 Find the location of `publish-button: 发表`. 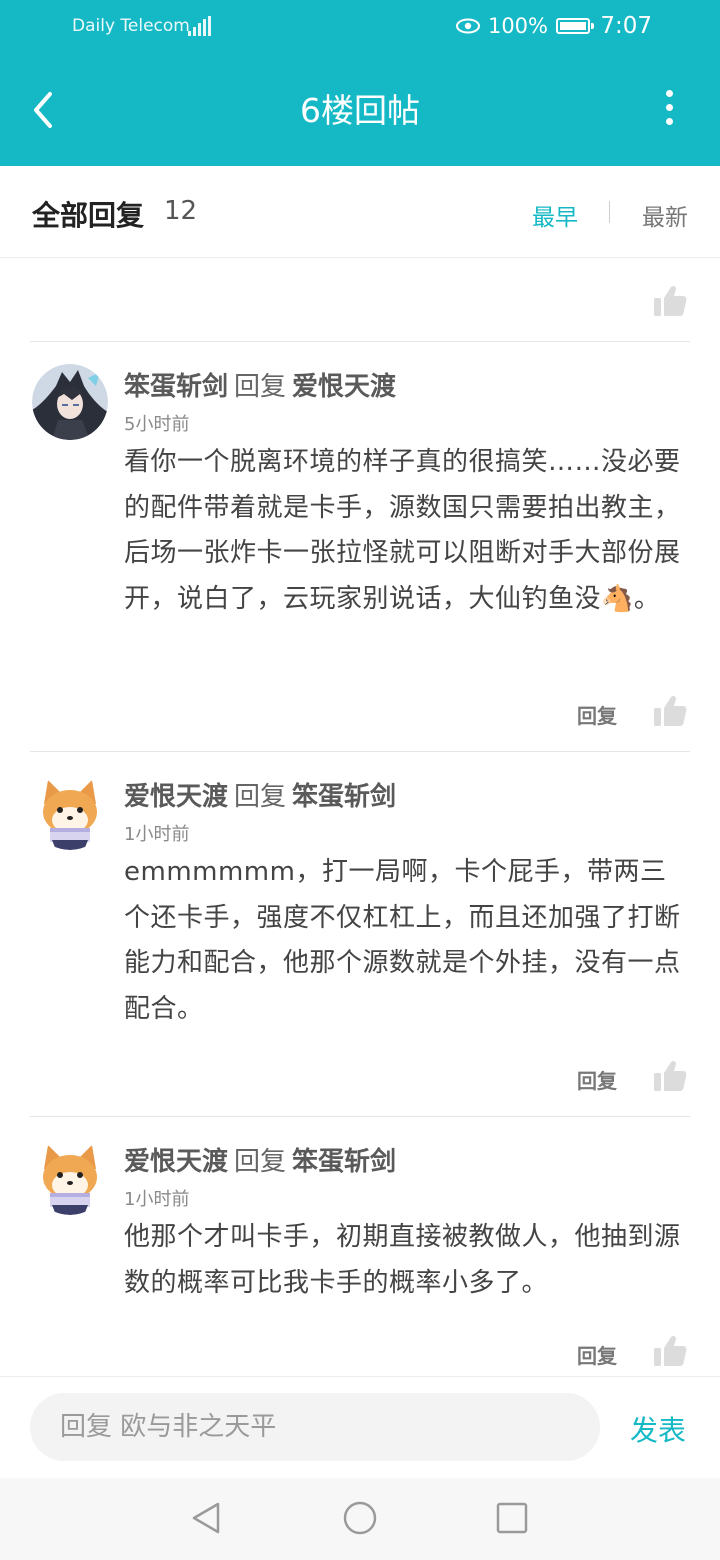

publish-button: 发表 is located at coordinates (658, 1429).